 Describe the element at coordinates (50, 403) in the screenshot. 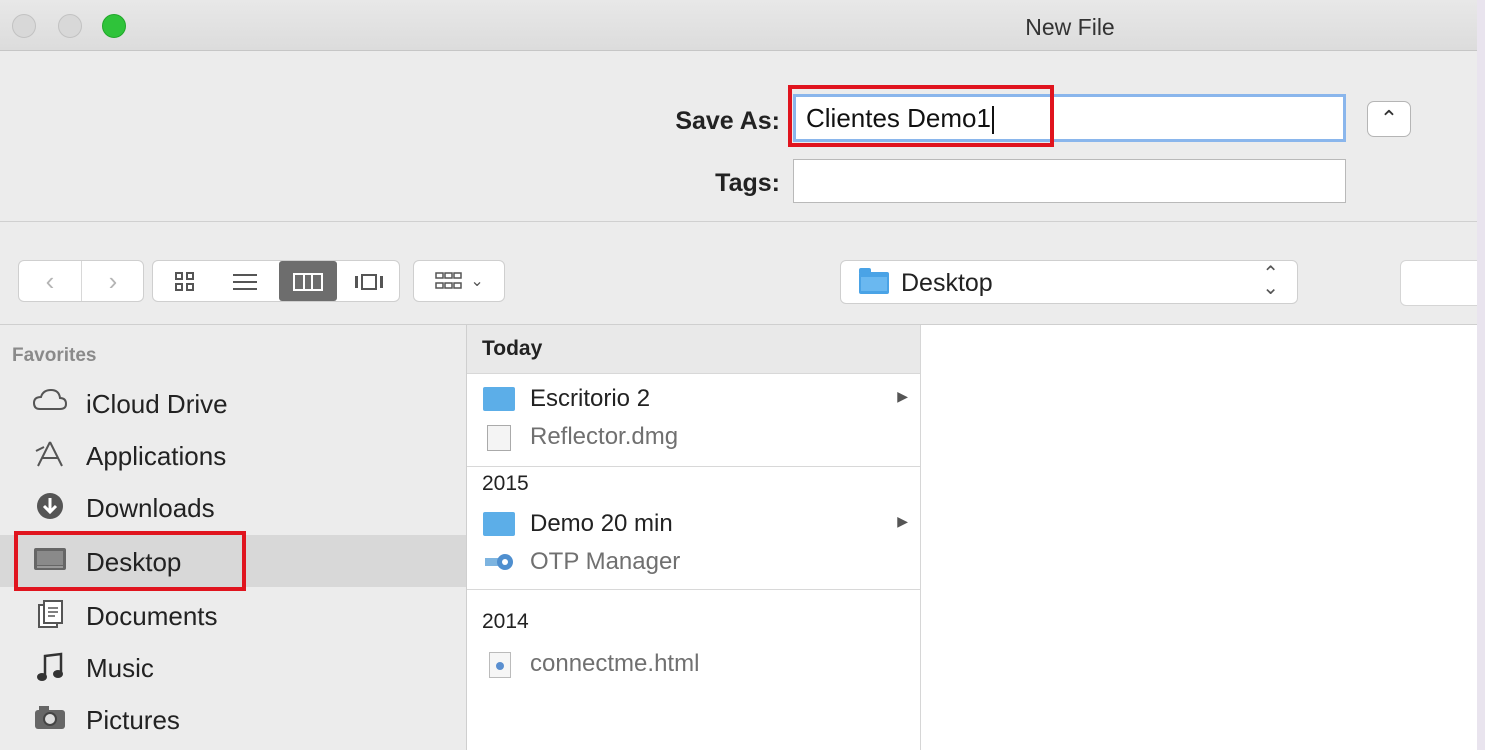

I see `cloud-icon` at that location.